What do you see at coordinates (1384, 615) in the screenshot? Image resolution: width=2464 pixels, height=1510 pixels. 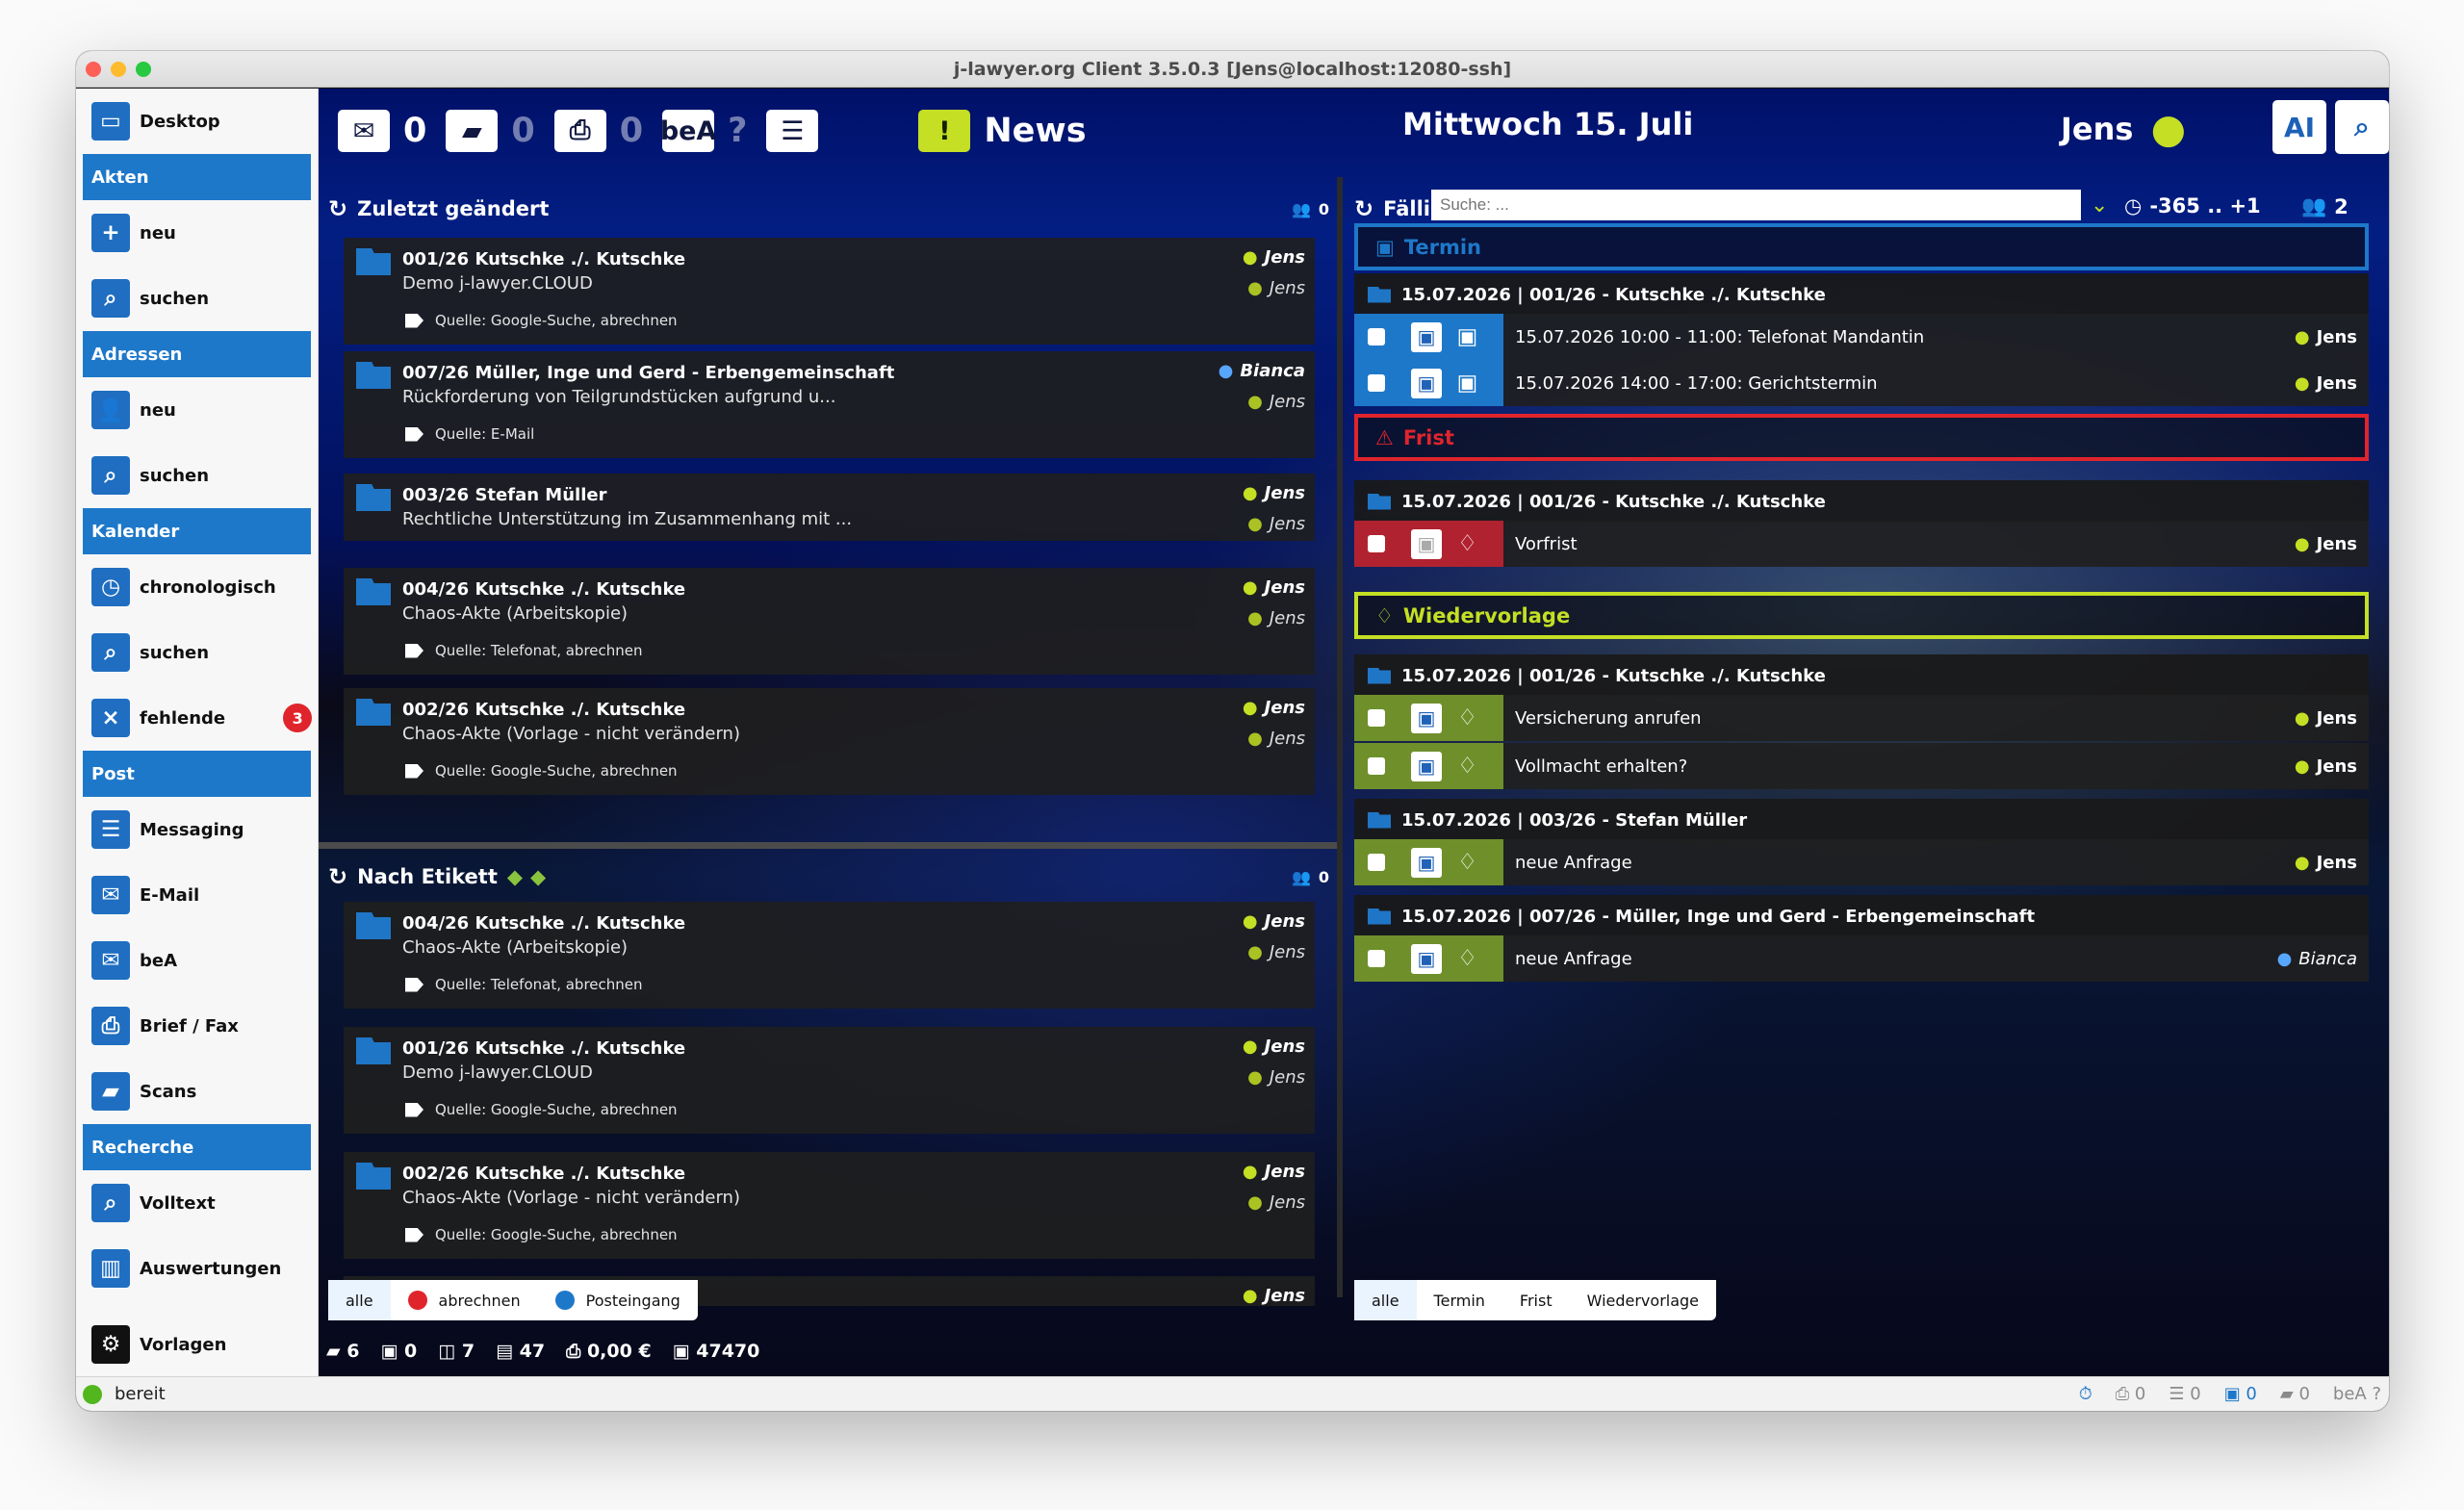 I see `bell-icon: ♢` at bounding box center [1384, 615].